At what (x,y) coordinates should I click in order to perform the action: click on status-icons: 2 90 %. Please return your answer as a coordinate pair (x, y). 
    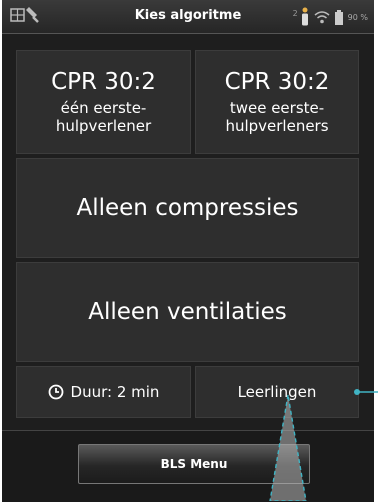
    Looking at the image, I should click on (330, 17).